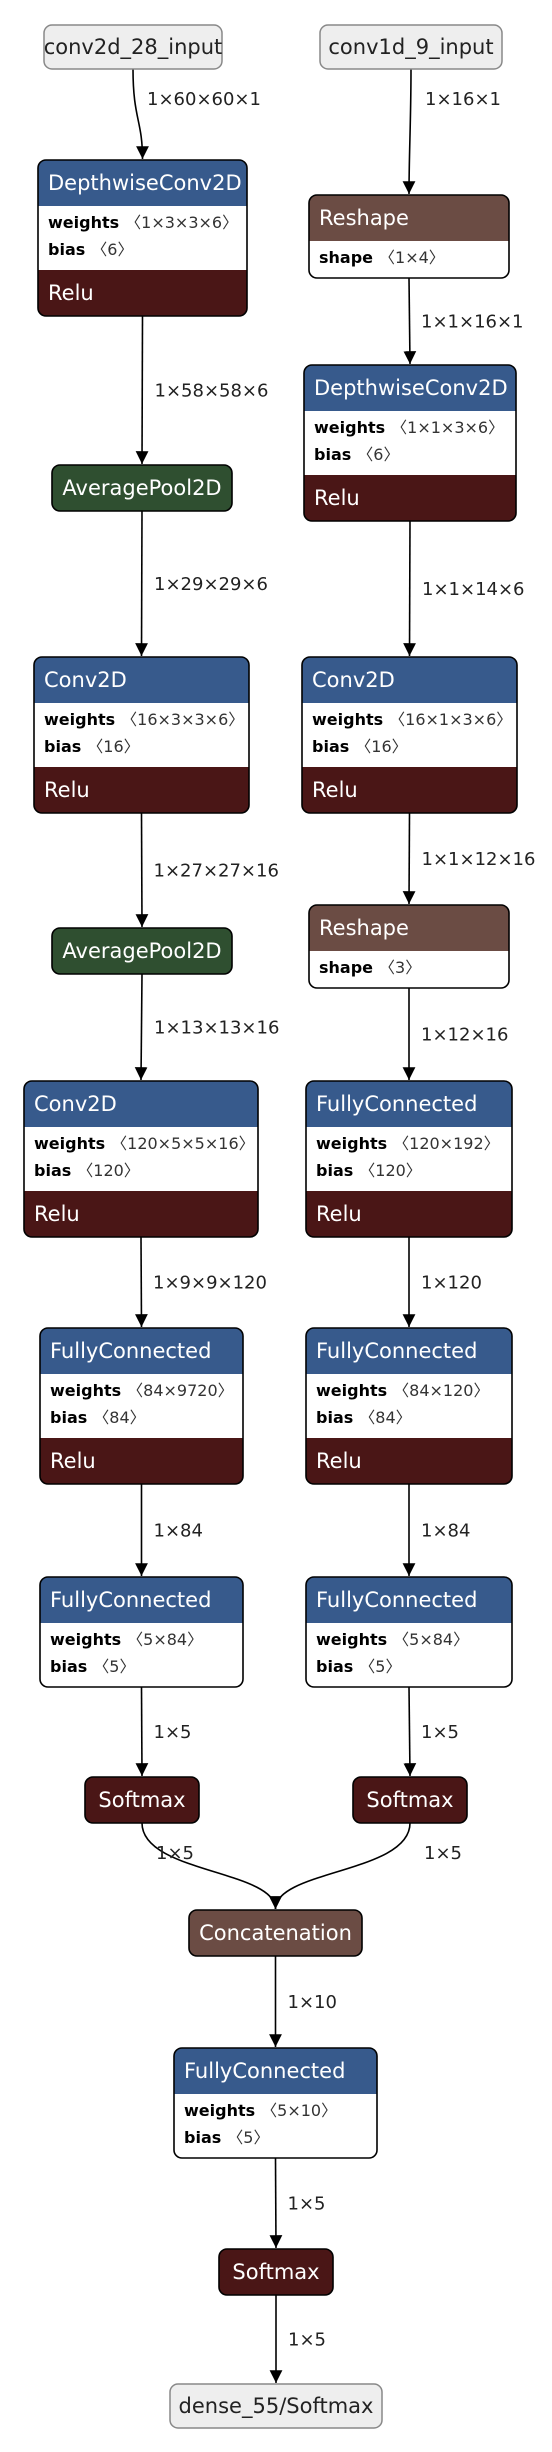 The width and height of the screenshot is (552, 2452). I want to click on edge-conv-a1-to-pool-a2: 1×27×27×16, so click(207, 870).